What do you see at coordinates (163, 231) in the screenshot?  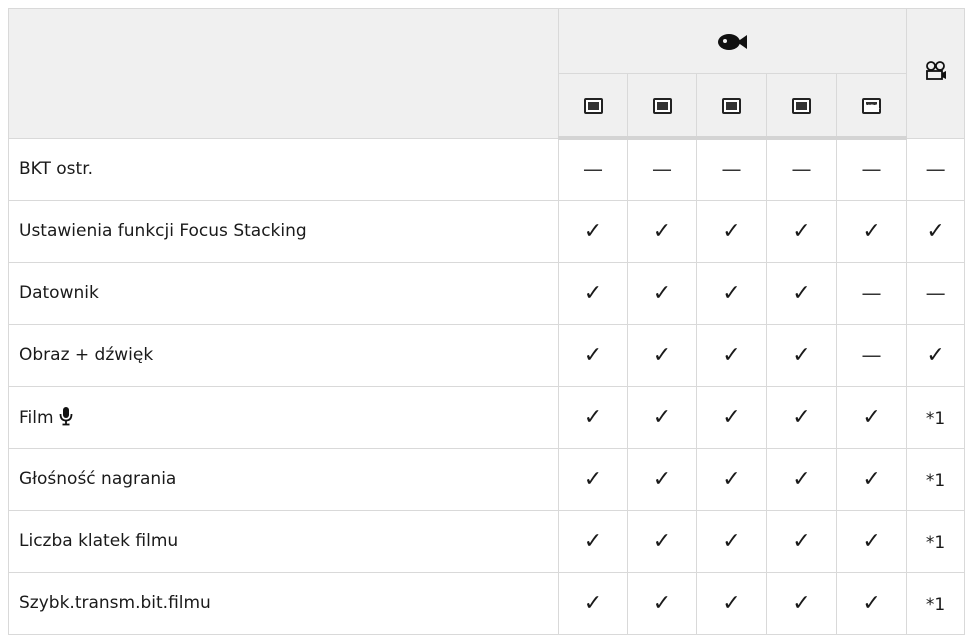 I see `row-label-text: Ustawienia funkcji Focus Stacking` at bounding box center [163, 231].